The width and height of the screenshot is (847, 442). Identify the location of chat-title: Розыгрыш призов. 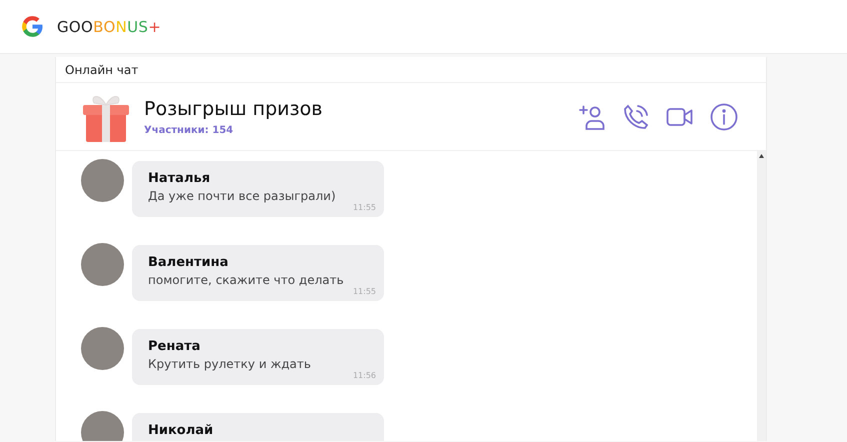
(234, 109).